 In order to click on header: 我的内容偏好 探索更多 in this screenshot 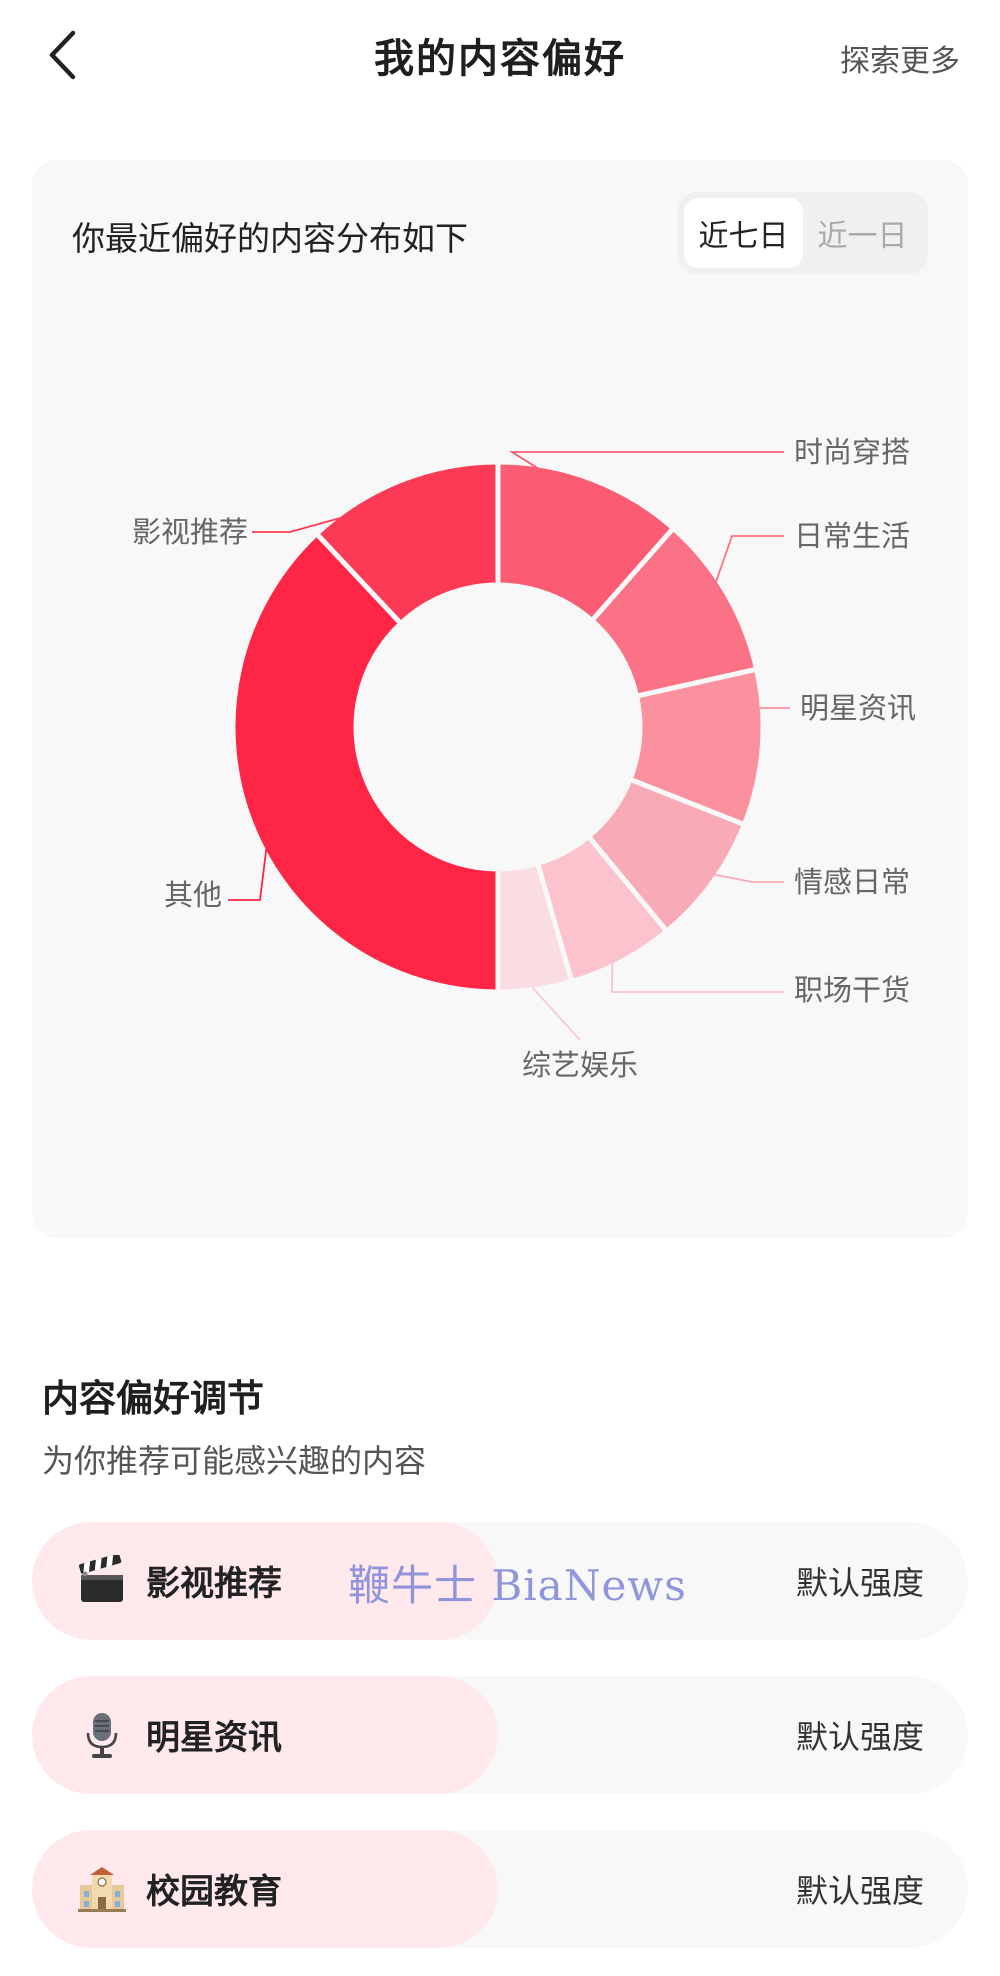, I will do `click(500, 57)`.